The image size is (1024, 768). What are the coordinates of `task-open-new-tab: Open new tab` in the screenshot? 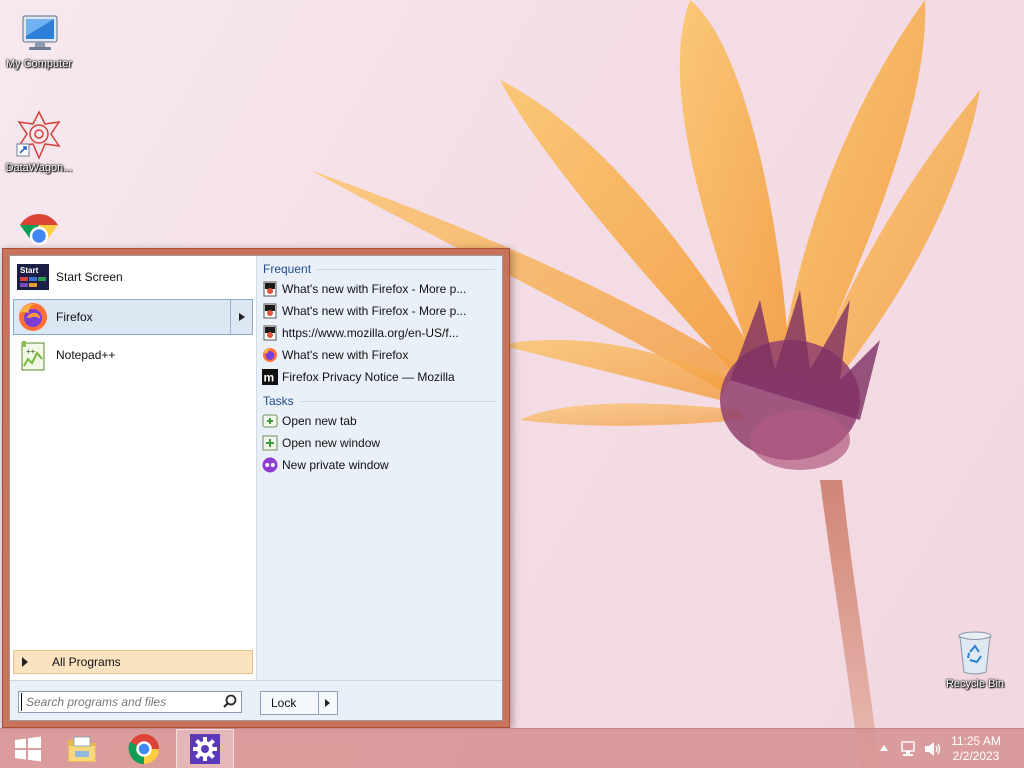 It's located at (380, 421).